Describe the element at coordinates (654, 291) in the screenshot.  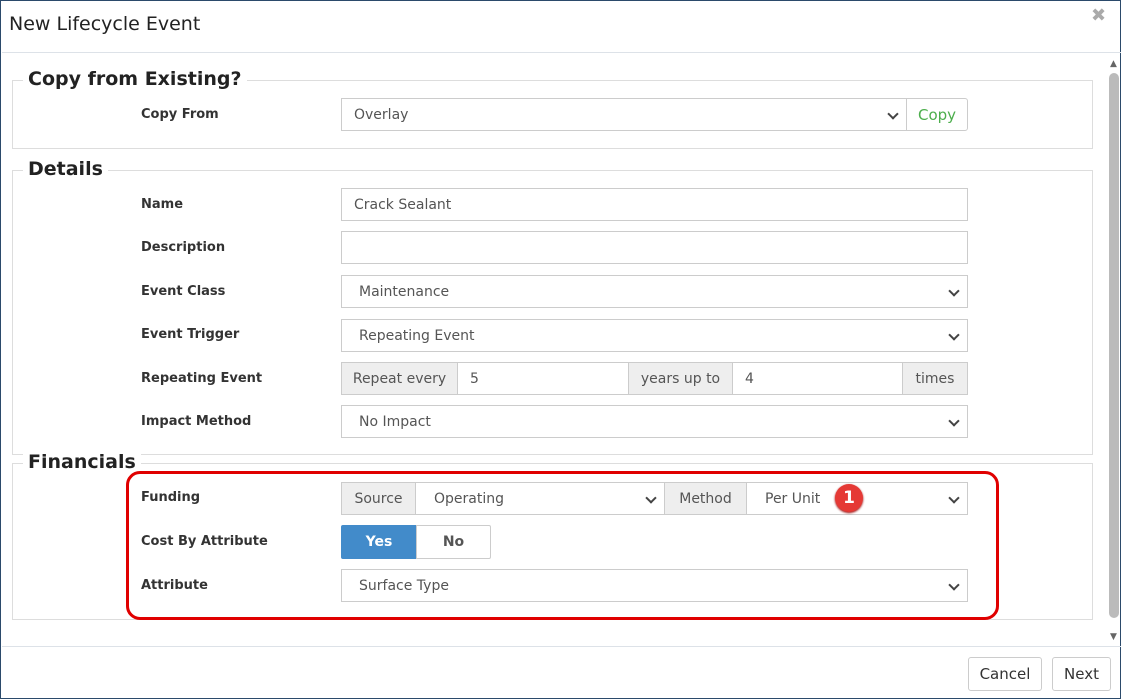
I see `event-class-select: Maintenance` at that location.